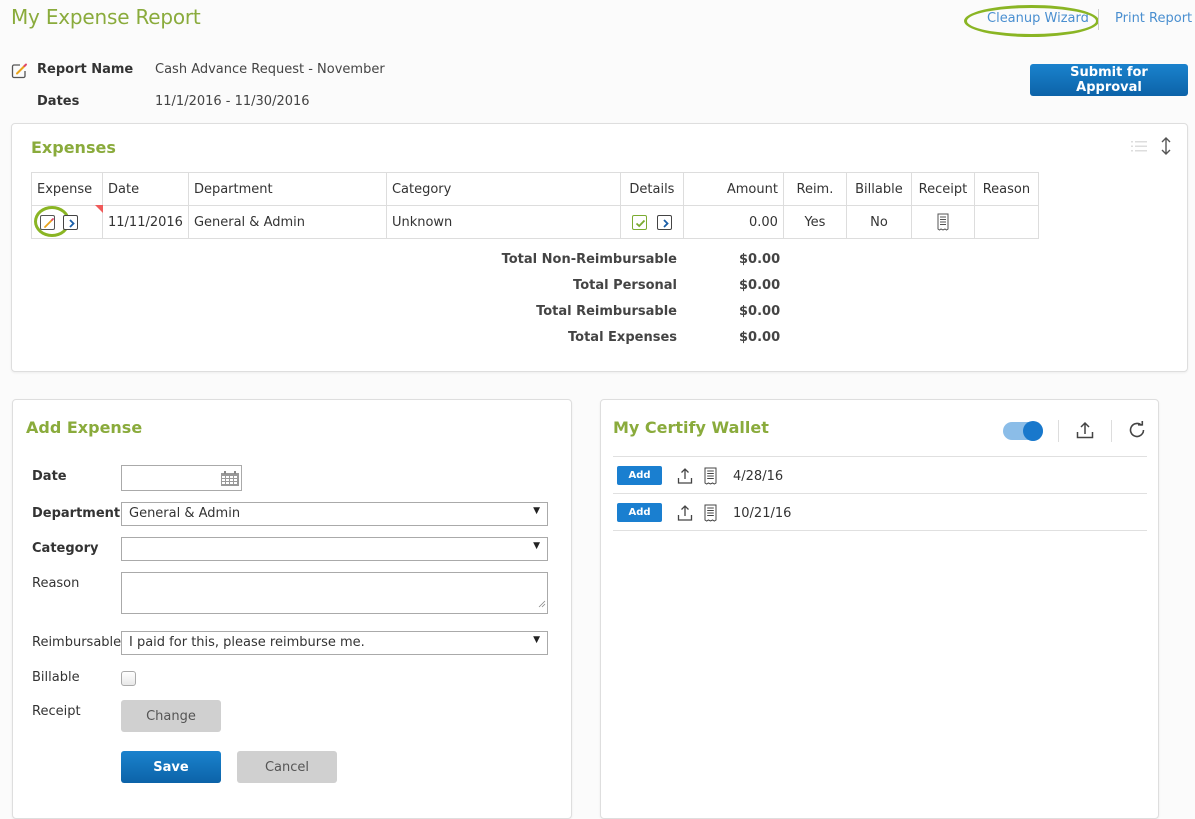  I want to click on dates-label: Dates, so click(58, 101).